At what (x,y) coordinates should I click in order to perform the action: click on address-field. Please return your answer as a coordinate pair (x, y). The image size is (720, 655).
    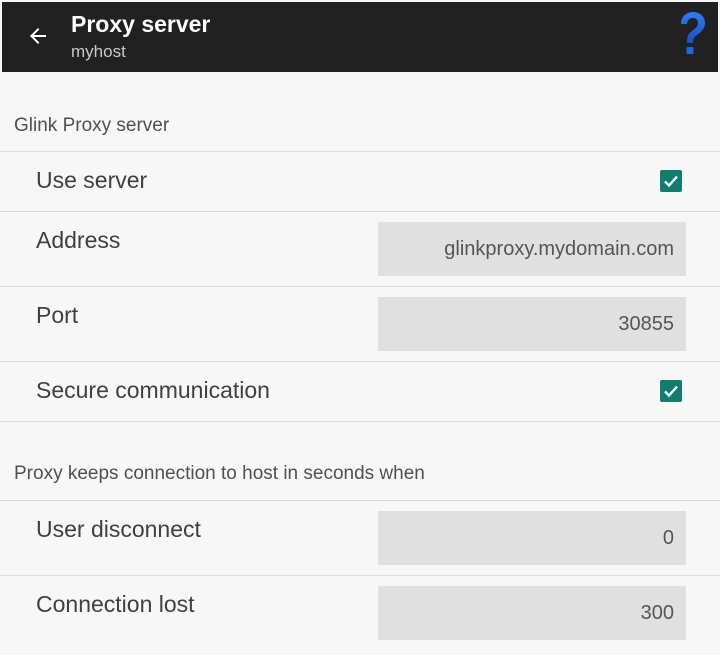
    Looking at the image, I should click on (532, 249).